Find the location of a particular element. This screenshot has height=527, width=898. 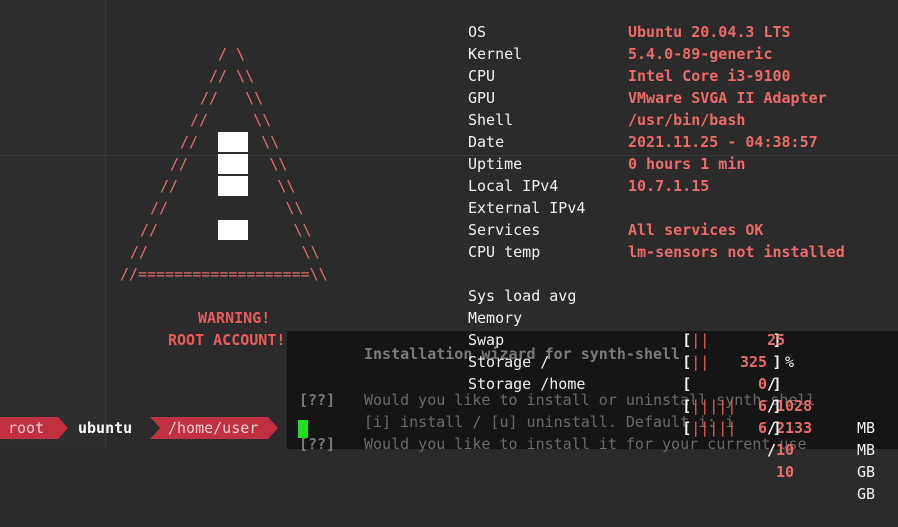

prompt-host-segment: ubuntu is located at coordinates (105, 428).